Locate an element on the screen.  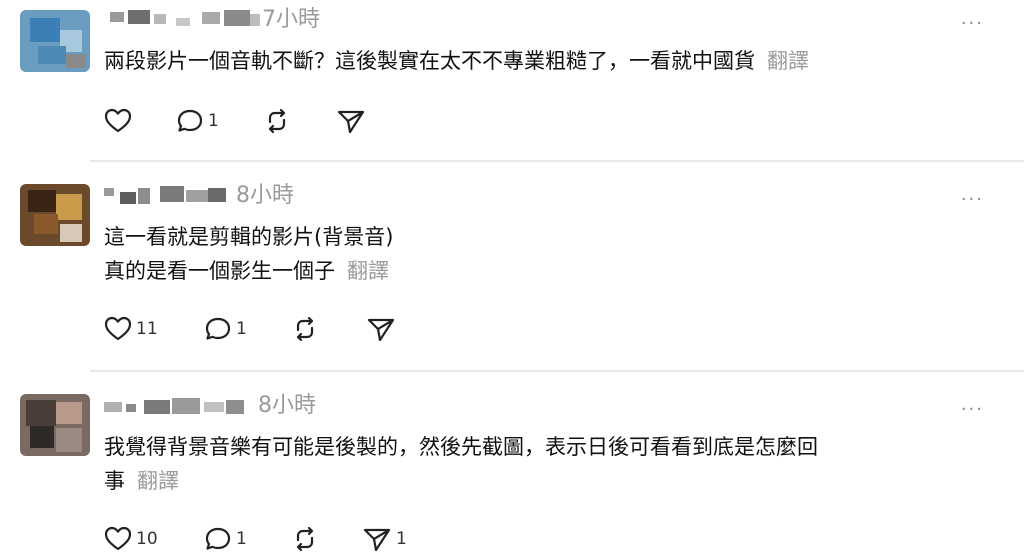
post-text-line: 事 is located at coordinates (114, 481).